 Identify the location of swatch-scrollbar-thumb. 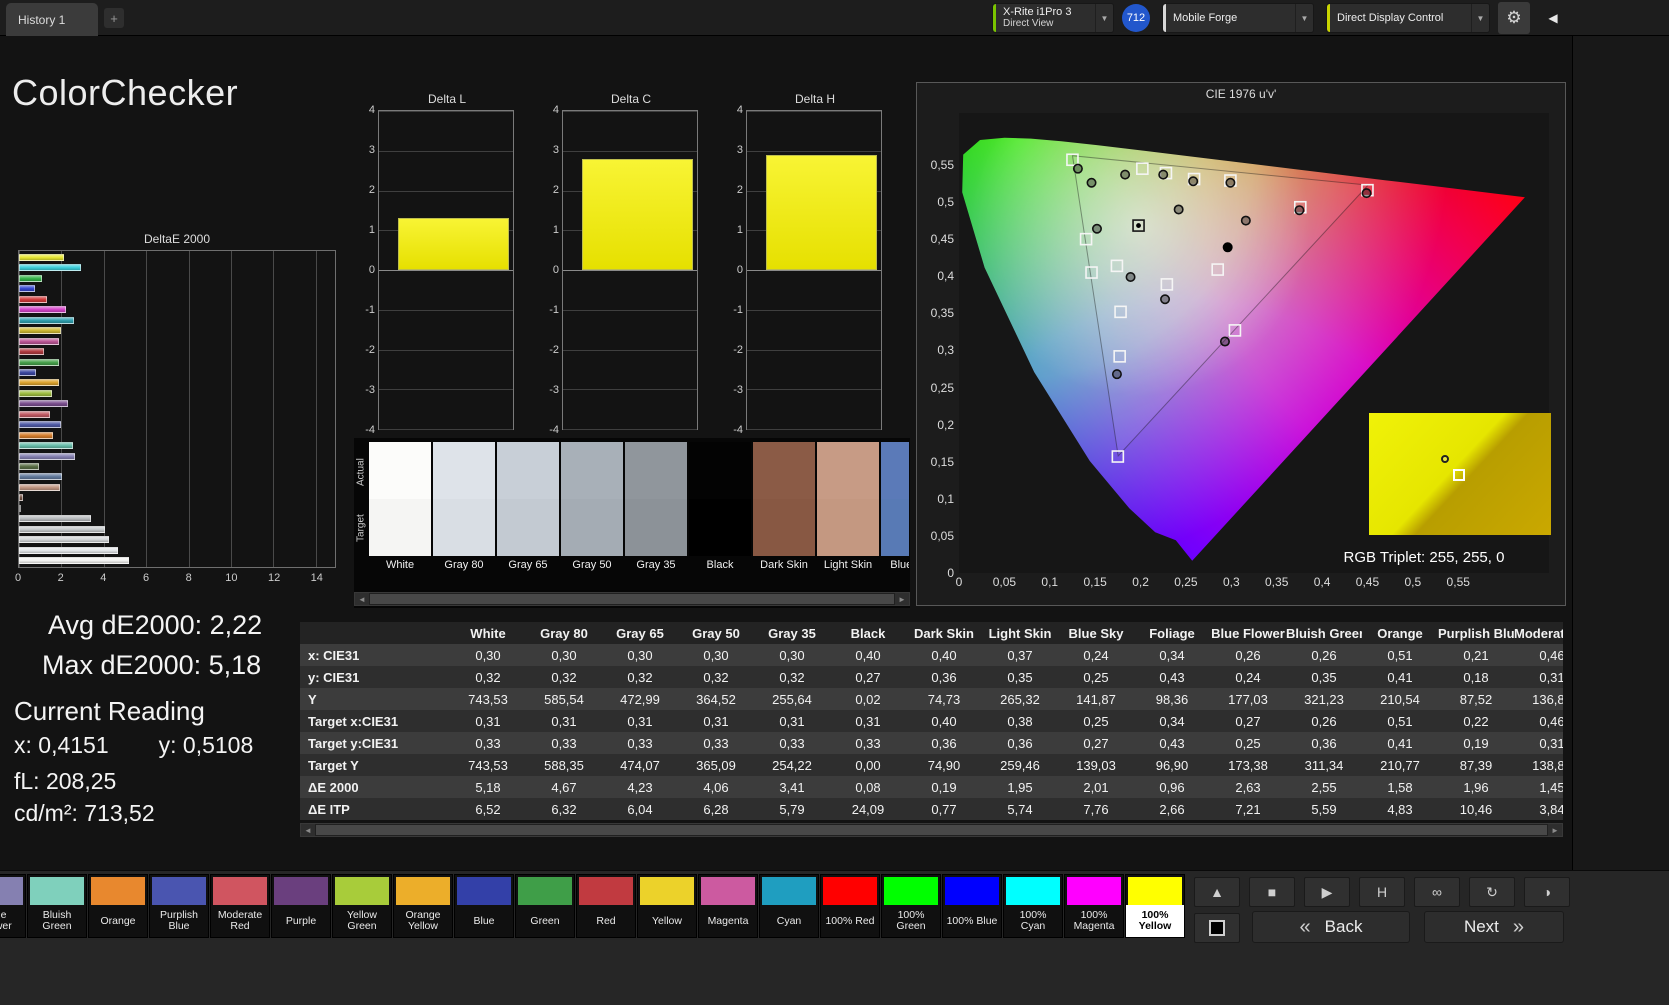
(632, 599).